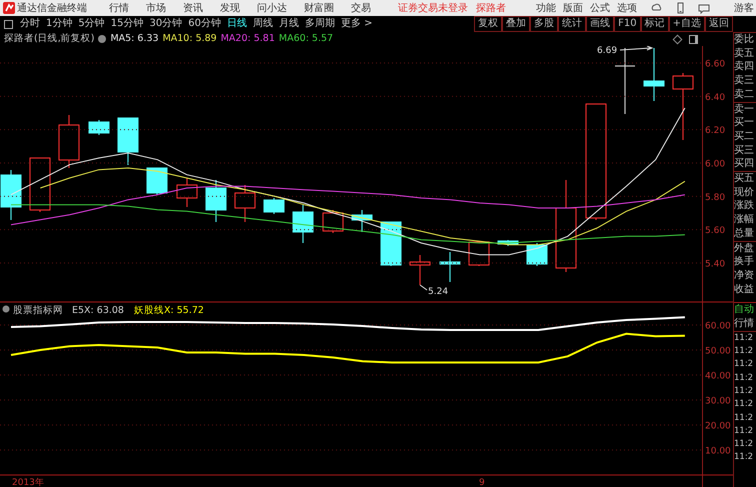 This screenshot has height=487, width=756. What do you see at coordinates (718, 451) in the screenshot?
I see `indicator-axis-label: 10.00` at bounding box center [718, 451].